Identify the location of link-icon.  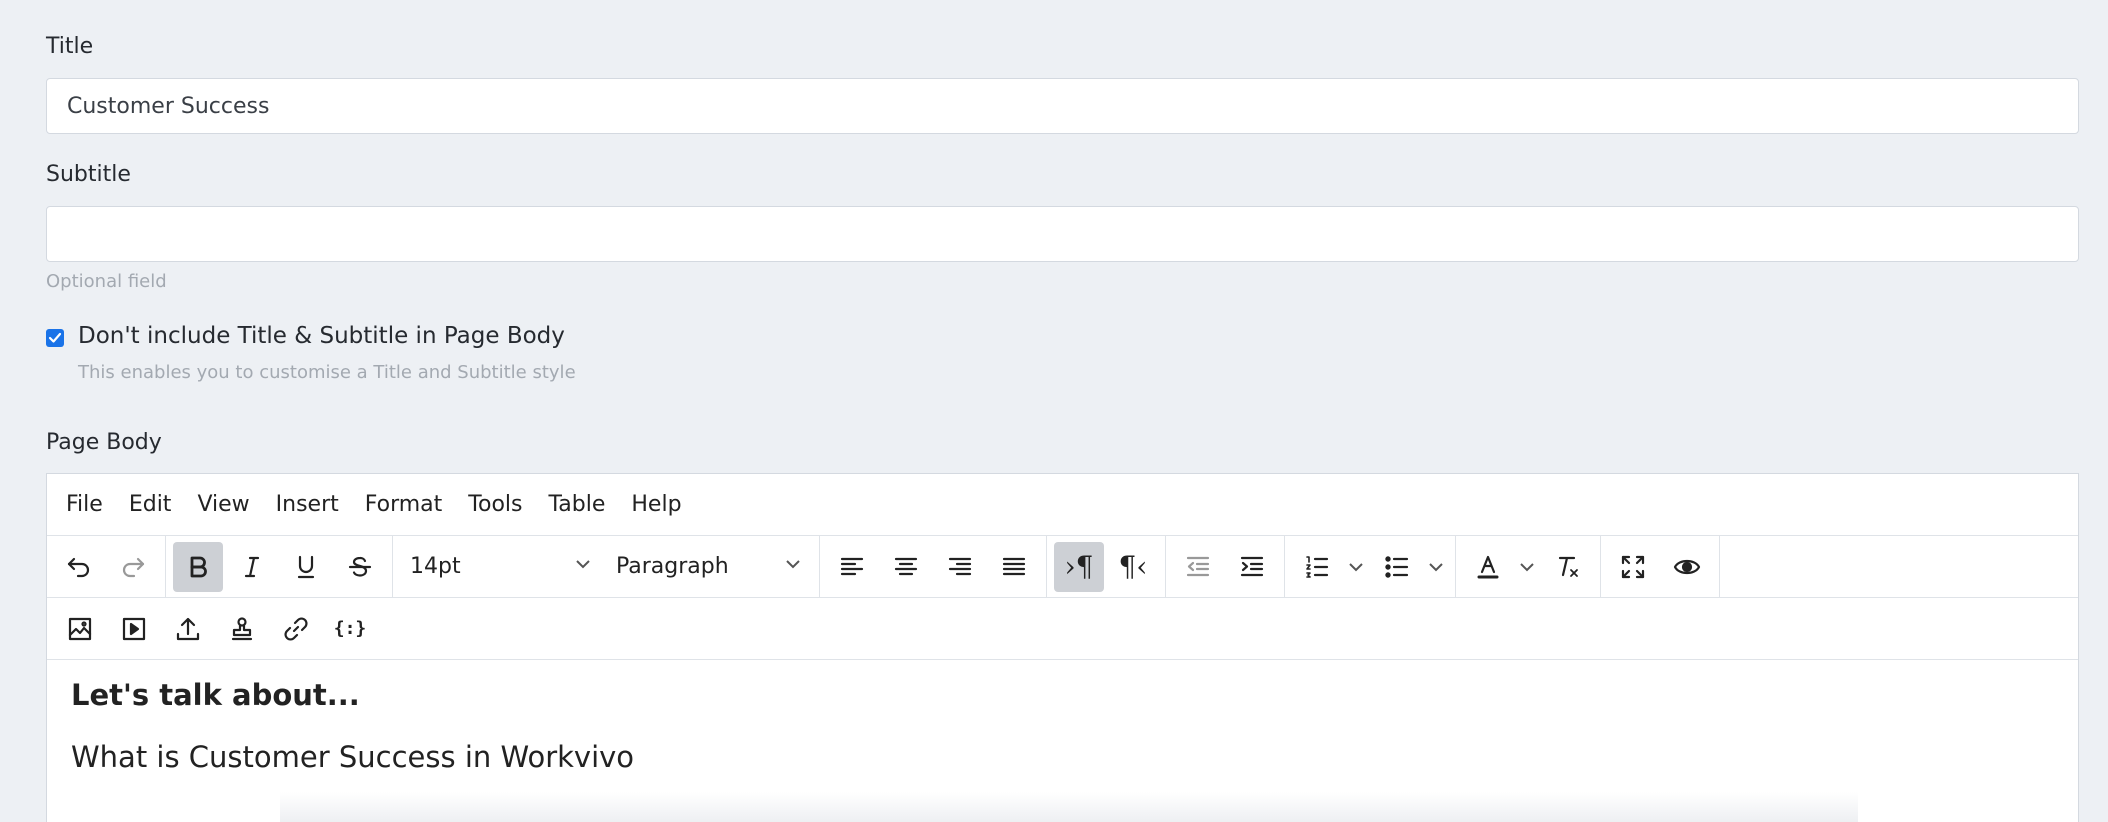
(296, 628).